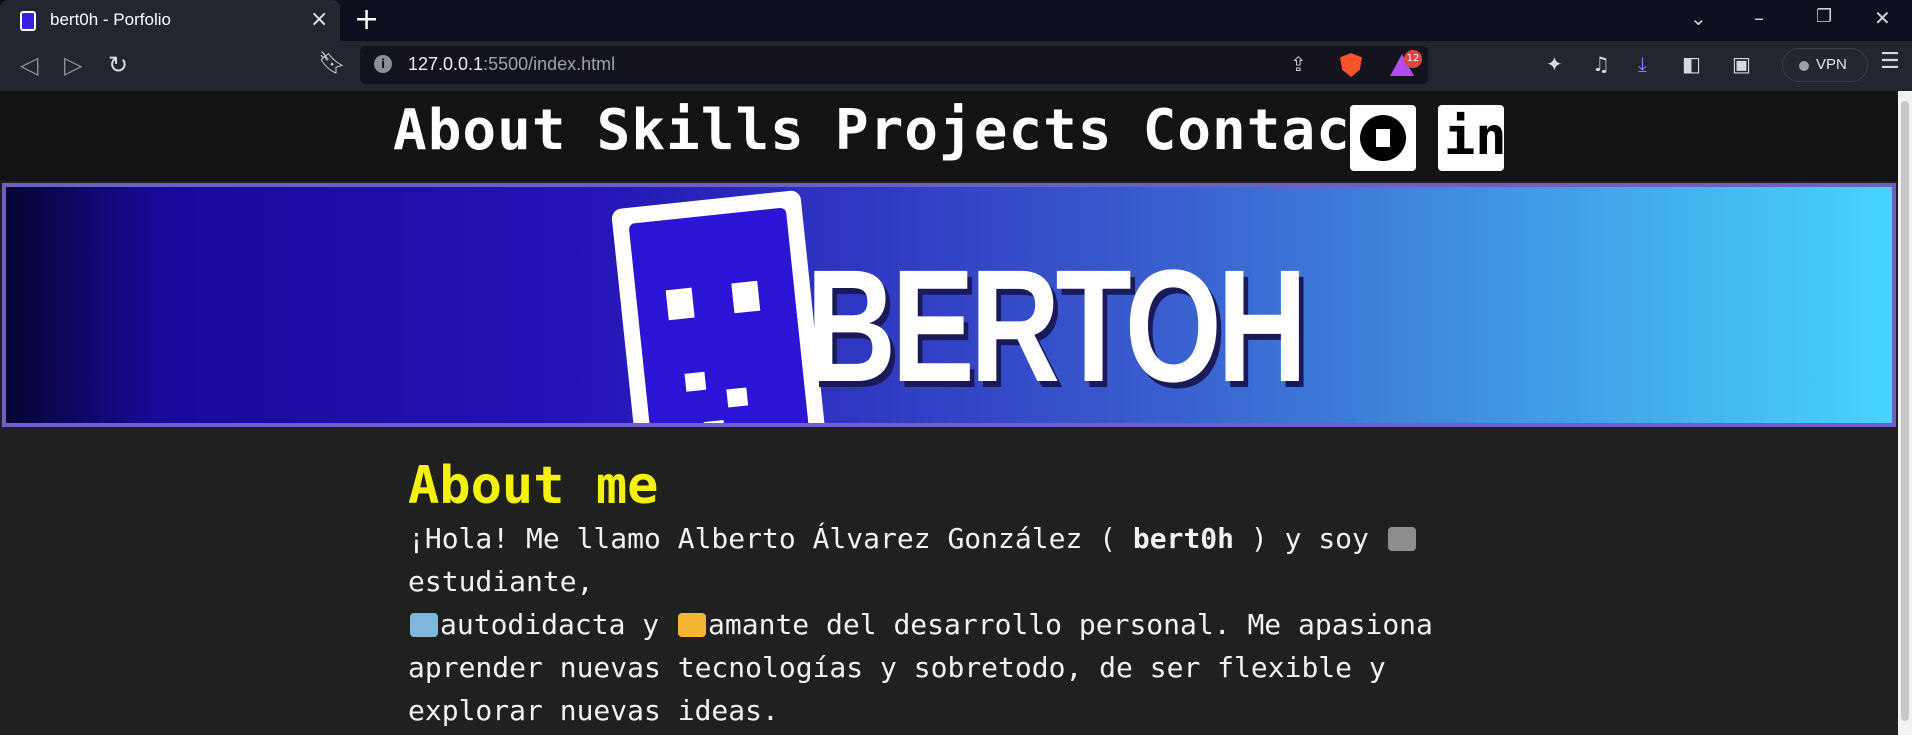 This screenshot has height=735, width=1912. I want to click on vpn-button: VPN, so click(1825, 65).